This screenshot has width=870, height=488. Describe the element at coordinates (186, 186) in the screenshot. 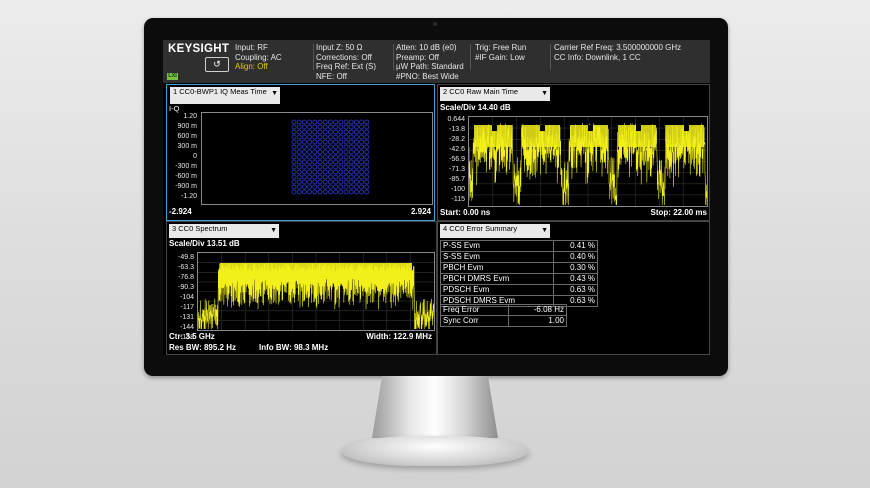

I see `y-tick: -900 m` at that location.